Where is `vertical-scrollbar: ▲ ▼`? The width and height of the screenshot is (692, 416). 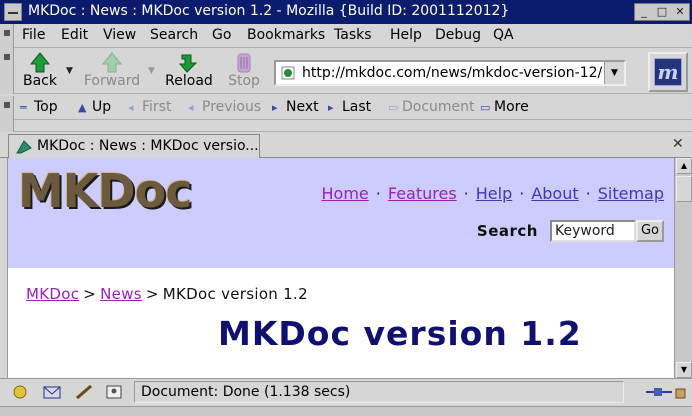
vertical-scrollbar: ▲ ▼ is located at coordinates (683, 268).